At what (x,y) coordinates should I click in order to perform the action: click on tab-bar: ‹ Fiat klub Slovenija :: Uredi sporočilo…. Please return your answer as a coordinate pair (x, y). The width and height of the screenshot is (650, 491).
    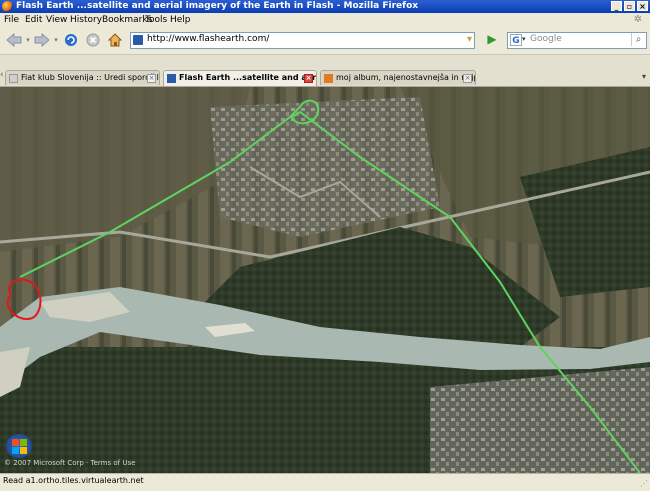
    Looking at the image, I should click on (325, 71).